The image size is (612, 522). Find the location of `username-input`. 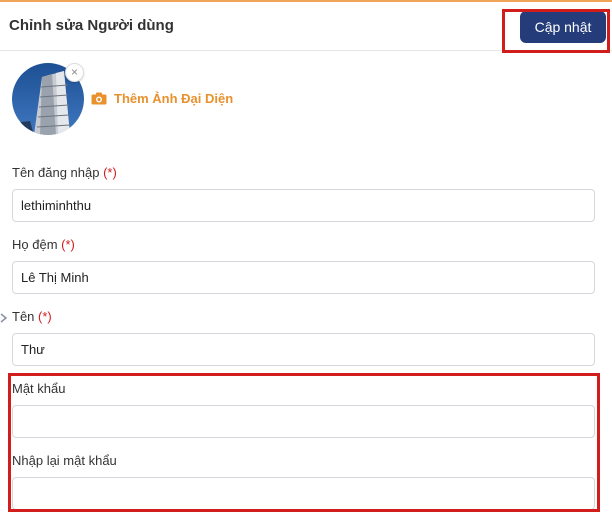

username-input is located at coordinates (303, 205).